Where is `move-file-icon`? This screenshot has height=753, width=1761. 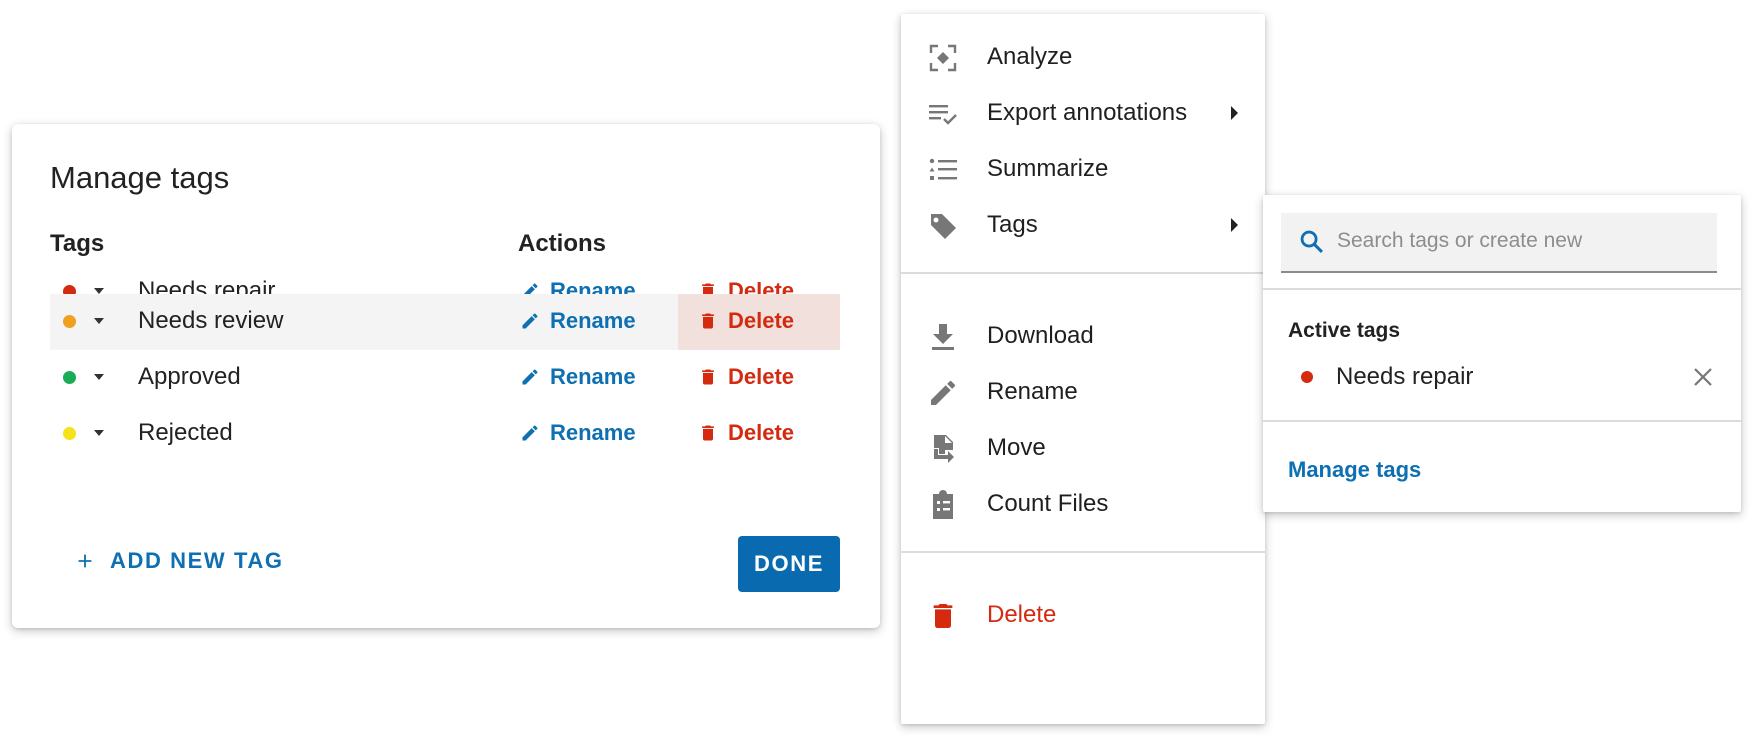
move-file-icon is located at coordinates (944, 449).